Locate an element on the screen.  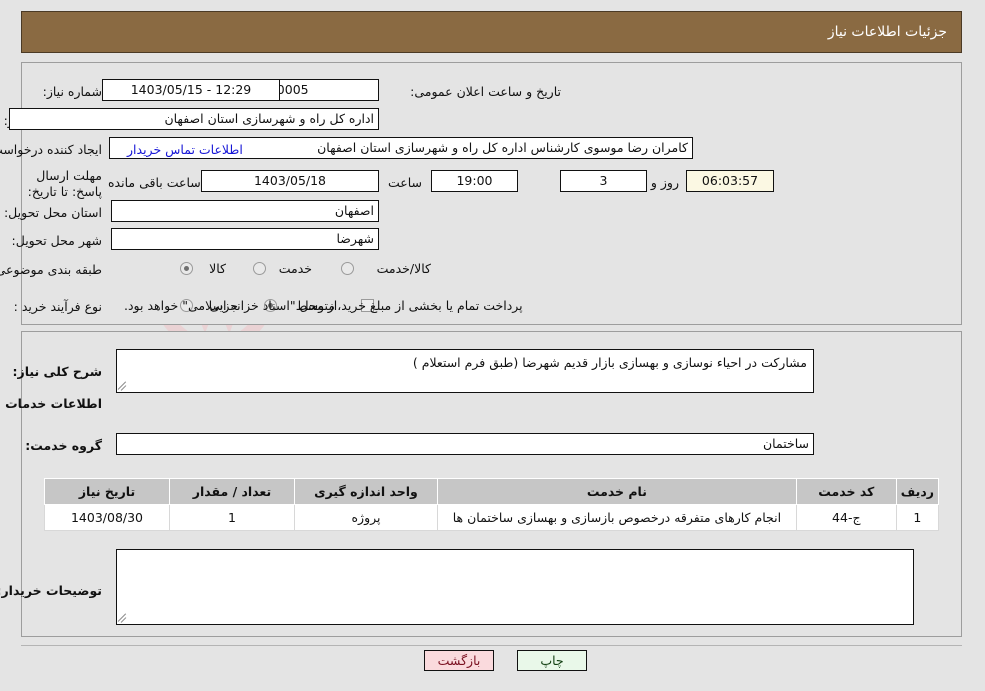
delivery-province-label: استان محل تحویل: is located at coordinates (53, 212).